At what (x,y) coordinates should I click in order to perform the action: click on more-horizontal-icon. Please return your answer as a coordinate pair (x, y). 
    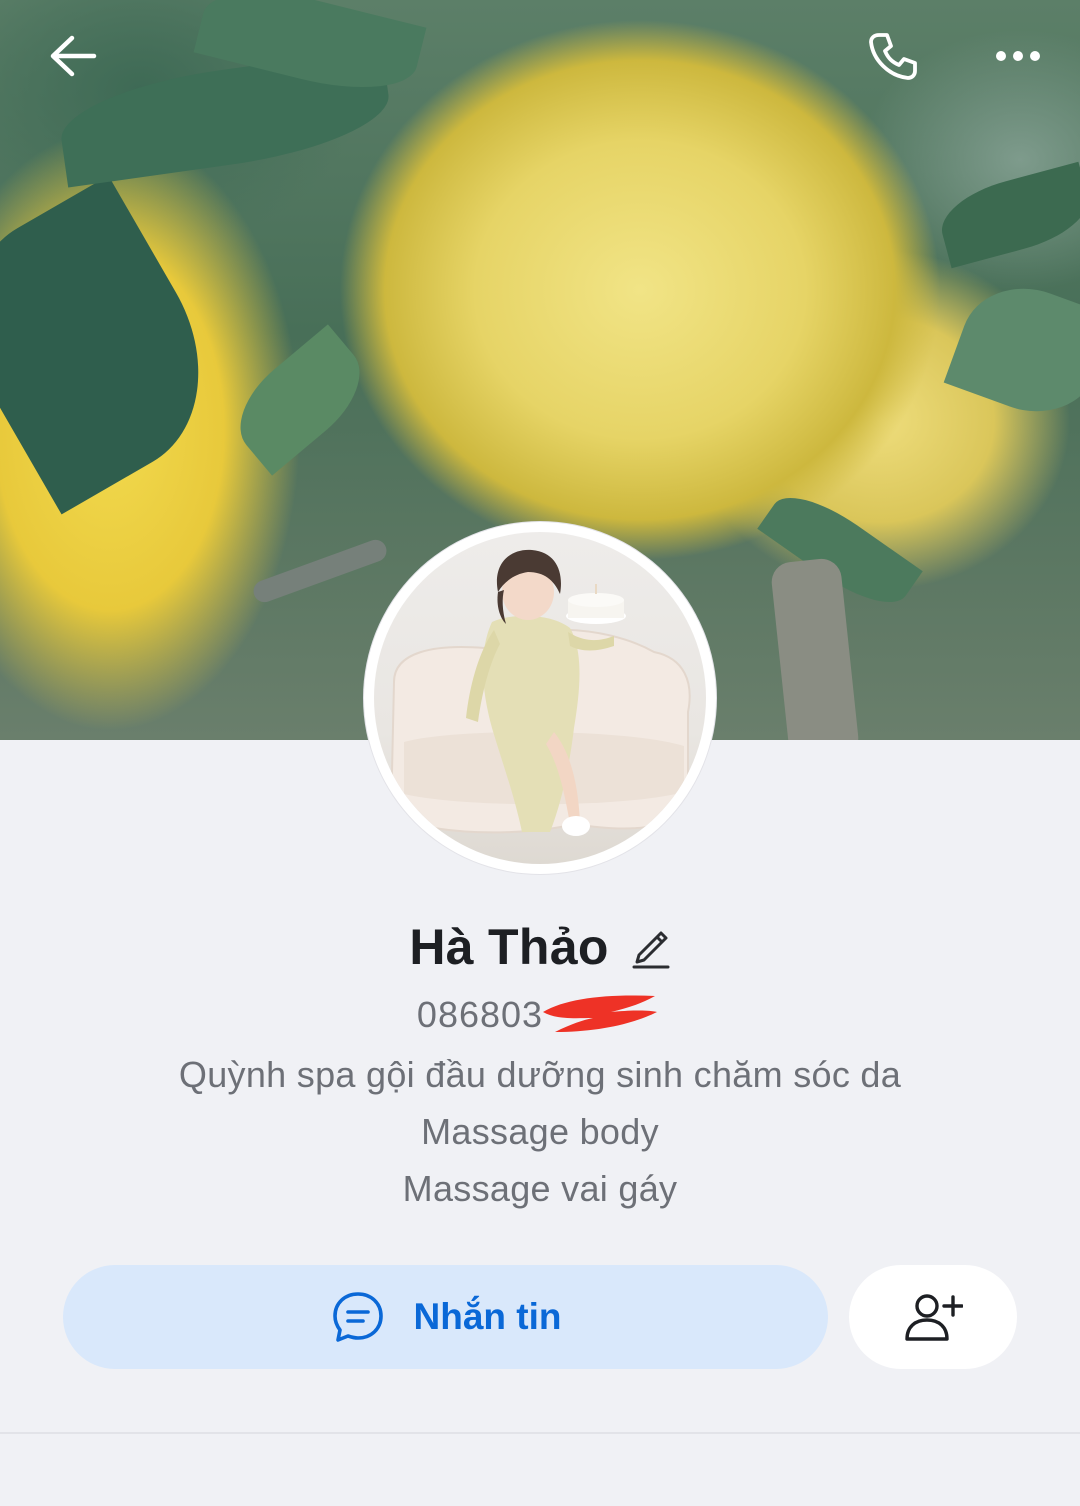
    Looking at the image, I should click on (1018, 56).